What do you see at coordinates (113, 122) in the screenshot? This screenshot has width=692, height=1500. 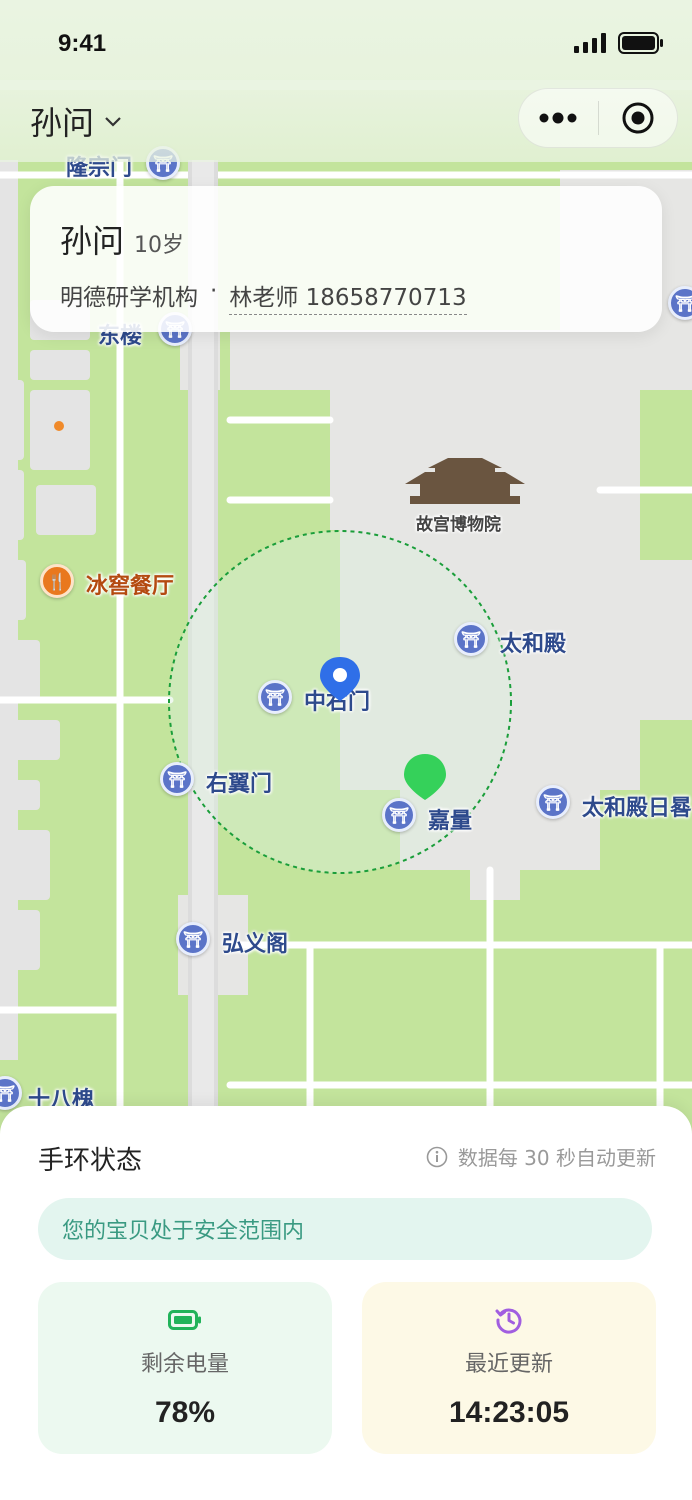 I see `chevron-down-icon` at bounding box center [113, 122].